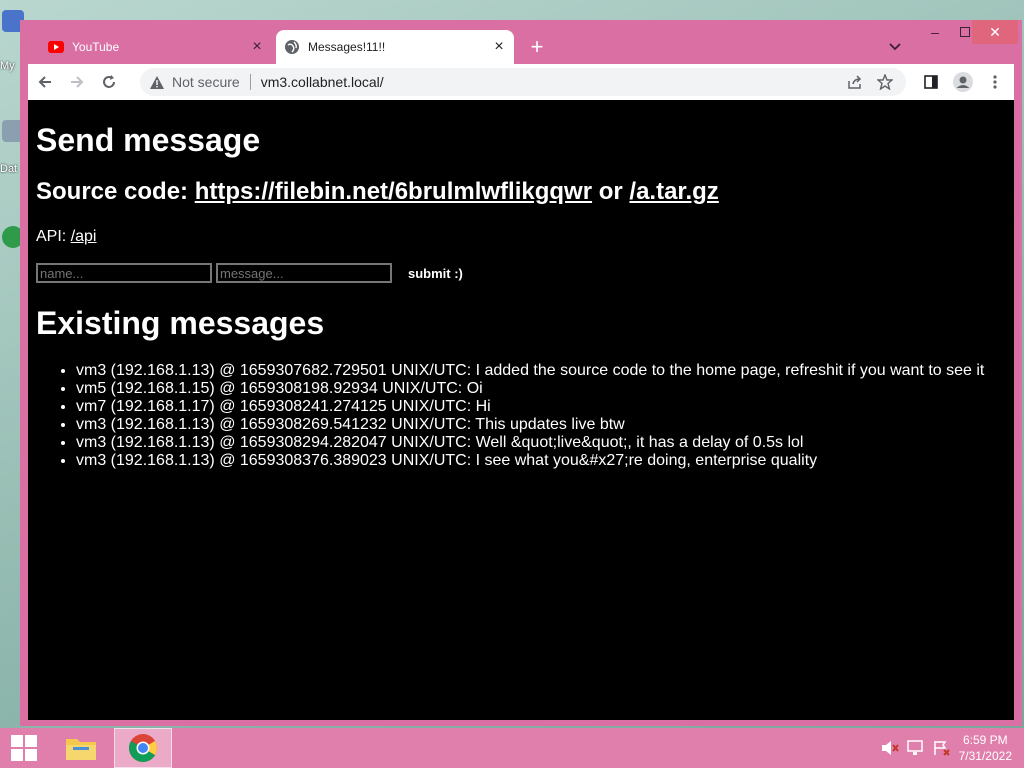 Image resolution: width=1024 pixels, height=768 pixels. What do you see at coordinates (952, 748) in the screenshot?
I see `system-tray: 6:59 PM 7/31/2022` at bounding box center [952, 748].